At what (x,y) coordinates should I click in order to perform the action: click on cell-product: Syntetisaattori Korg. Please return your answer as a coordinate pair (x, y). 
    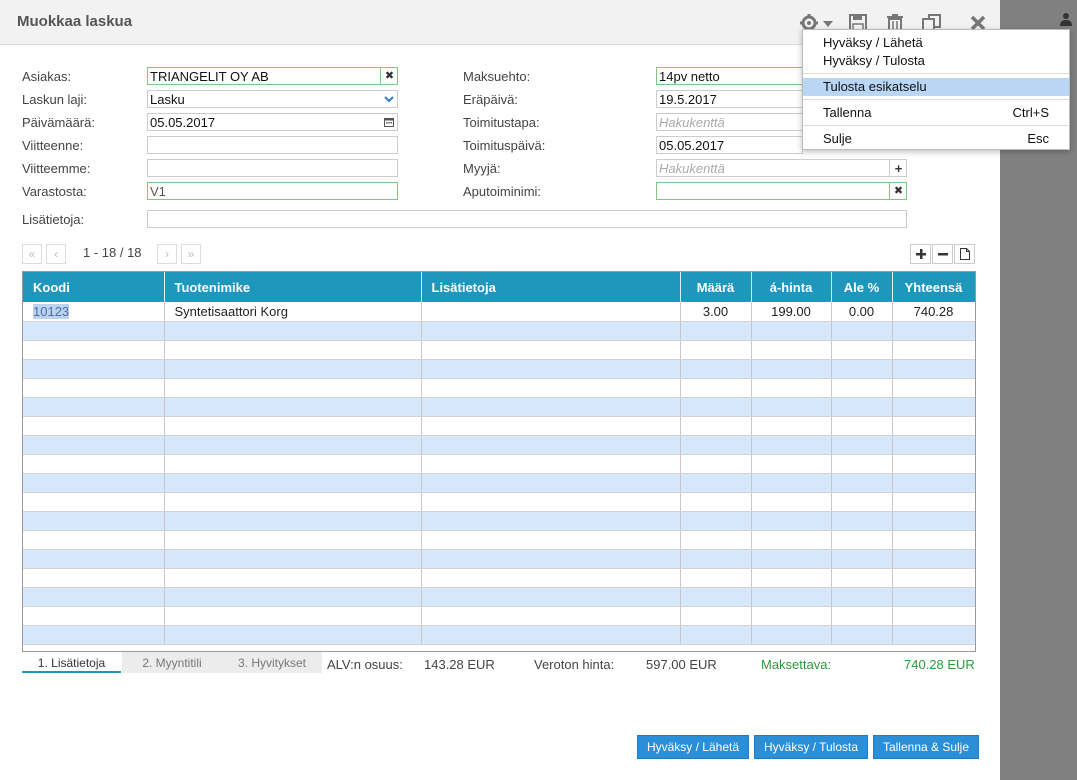
    Looking at the image, I should click on (293, 312).